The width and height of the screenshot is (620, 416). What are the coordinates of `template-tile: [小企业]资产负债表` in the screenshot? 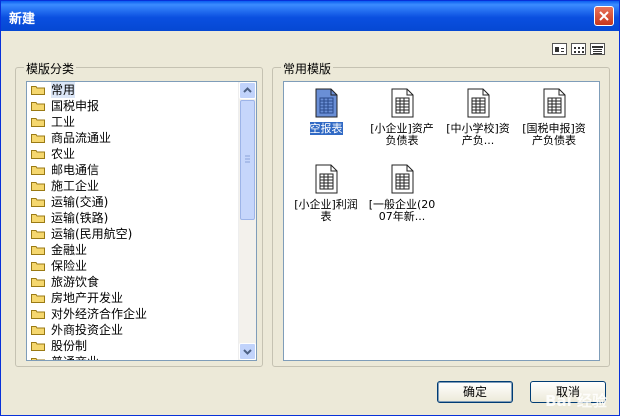 It's located at (402, 117).